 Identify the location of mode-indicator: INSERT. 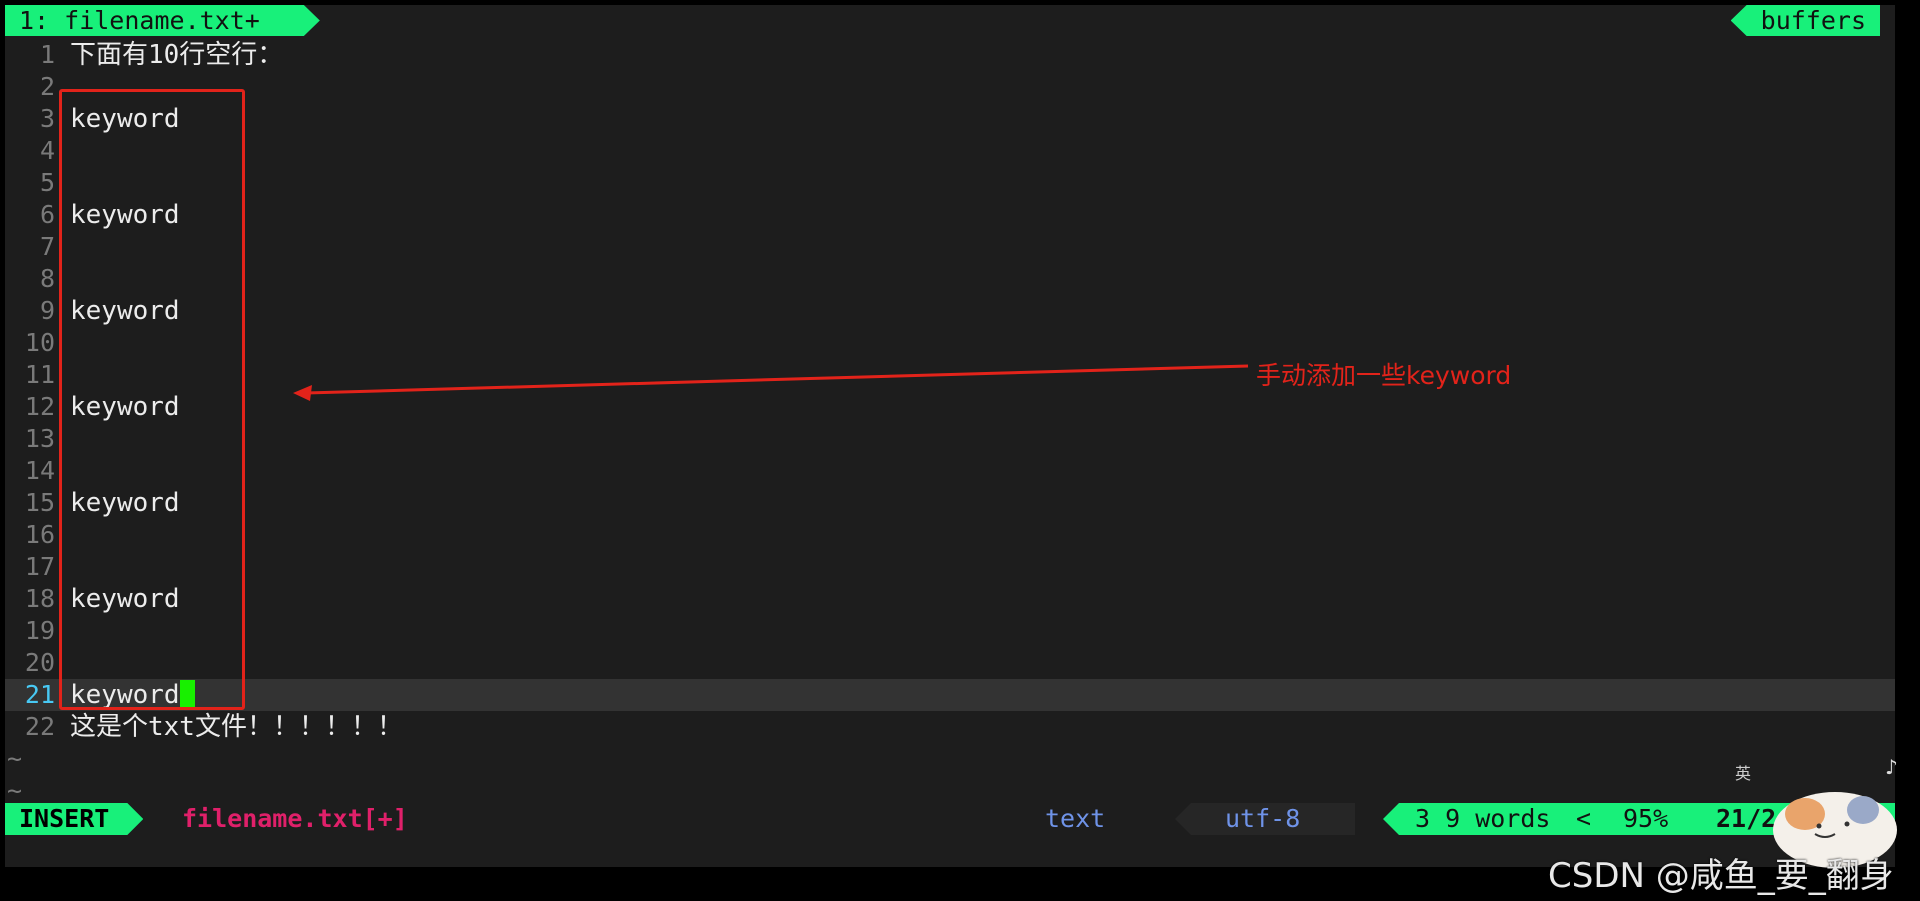
(74, 819).